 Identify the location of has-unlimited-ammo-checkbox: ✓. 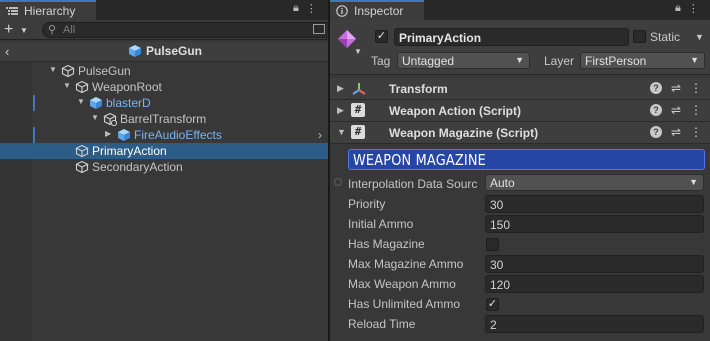
(492, 304).